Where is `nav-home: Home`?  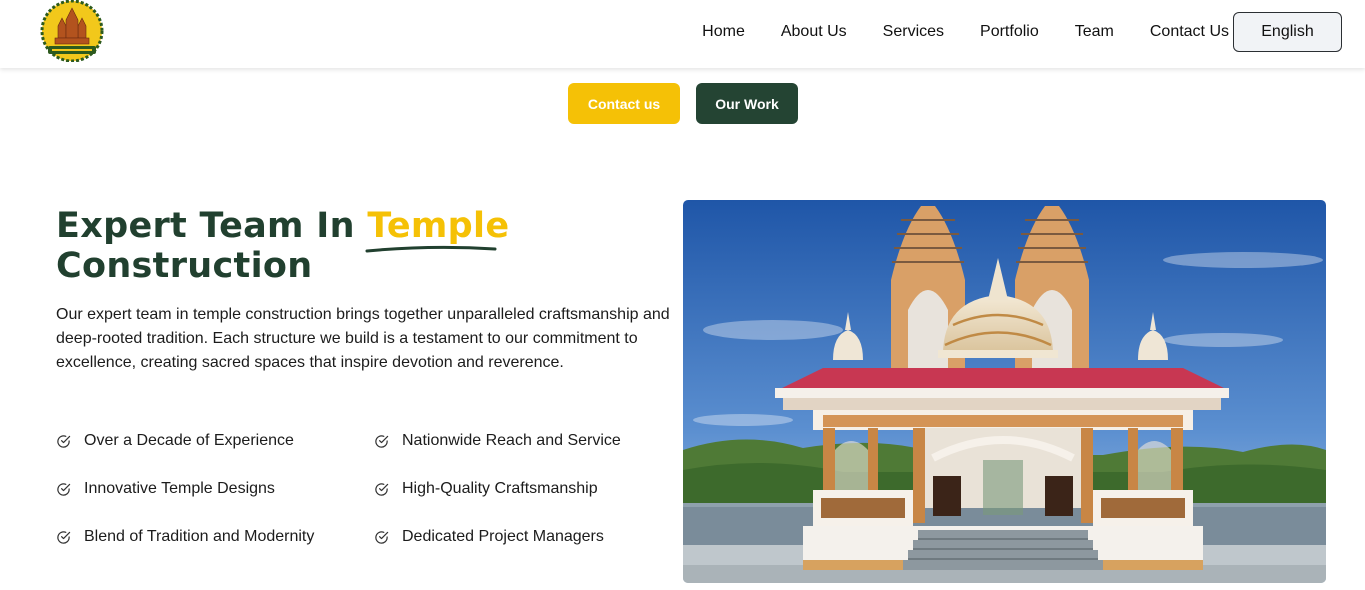 nav-home: Home is located at coordinates (723, 32).